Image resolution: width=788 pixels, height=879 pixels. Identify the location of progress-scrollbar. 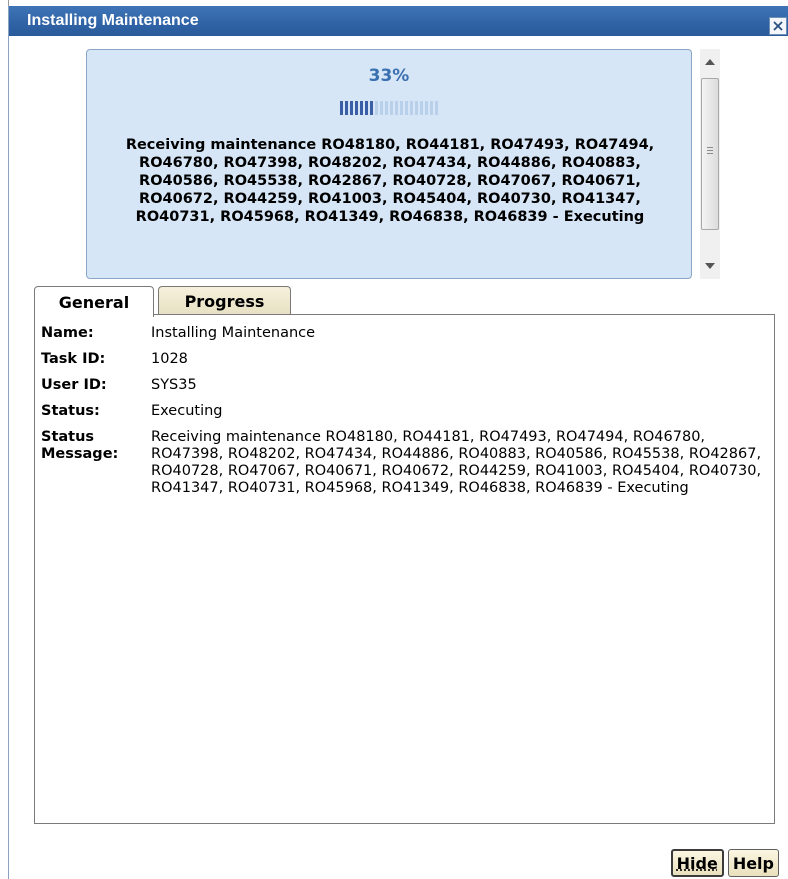
(710, 164).